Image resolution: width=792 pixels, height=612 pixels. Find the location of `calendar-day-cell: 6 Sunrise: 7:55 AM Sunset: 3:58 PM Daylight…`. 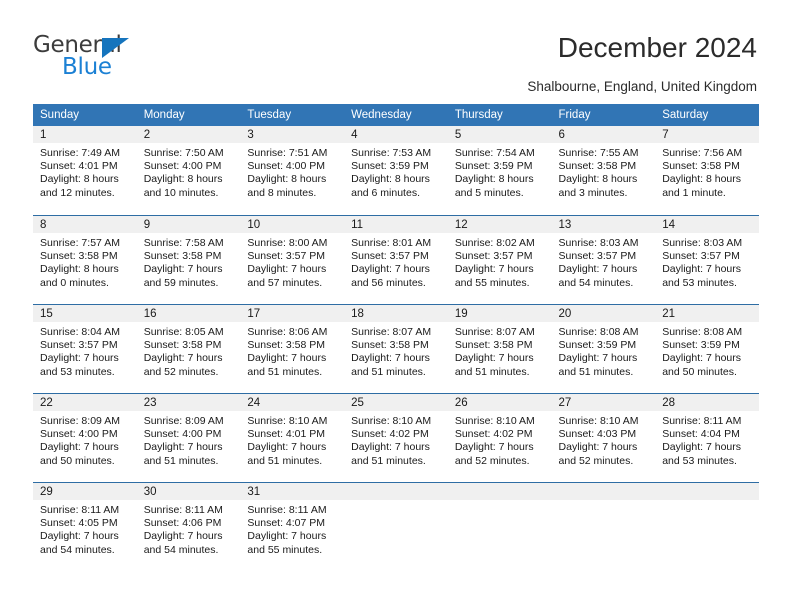

calendar-day-cell: 6 Sunrise: 7:55 AM Sunset: 3:58 PM Daylight… is located at coordinates (603, 170).